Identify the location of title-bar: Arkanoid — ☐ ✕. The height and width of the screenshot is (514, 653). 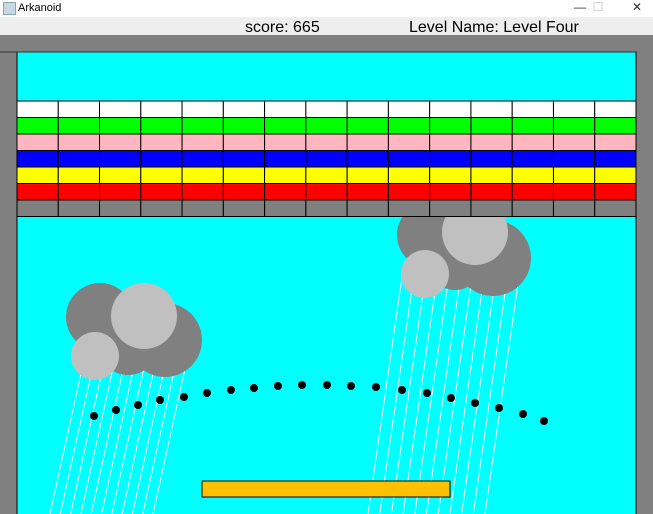
(326, 8).